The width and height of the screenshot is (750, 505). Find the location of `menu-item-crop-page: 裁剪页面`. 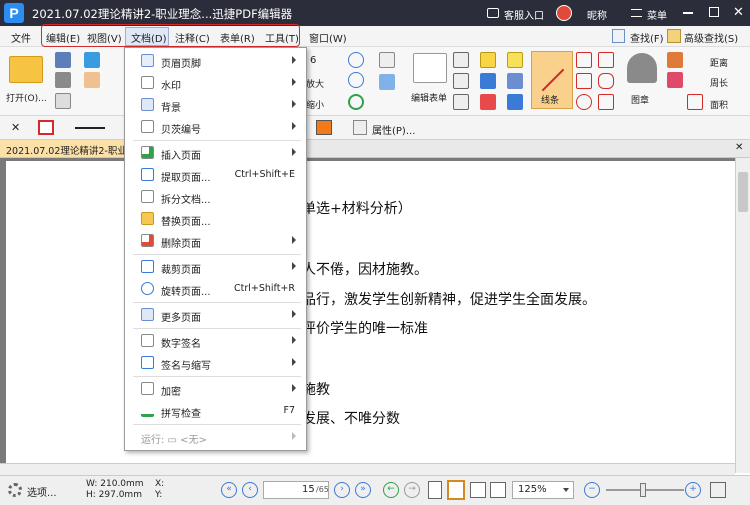

menu-item-crop-page: 裁剪页面 is located at coordinates (215, 267).